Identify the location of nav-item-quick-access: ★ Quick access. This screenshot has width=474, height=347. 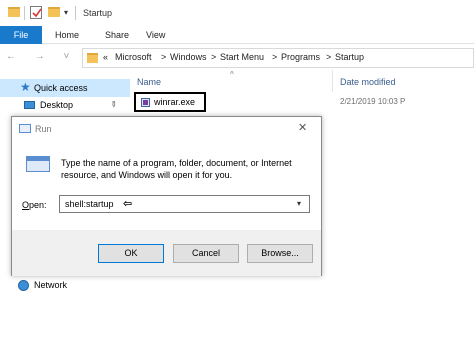
(65, 88).